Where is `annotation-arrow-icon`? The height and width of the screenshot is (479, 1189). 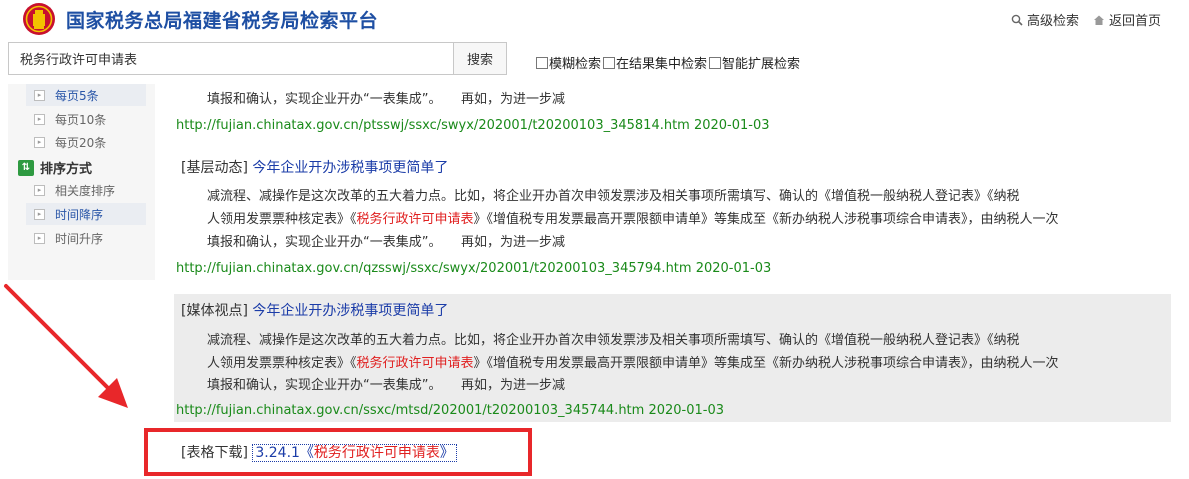
annotation-arrow-icon is located at coordinates (66, 346).